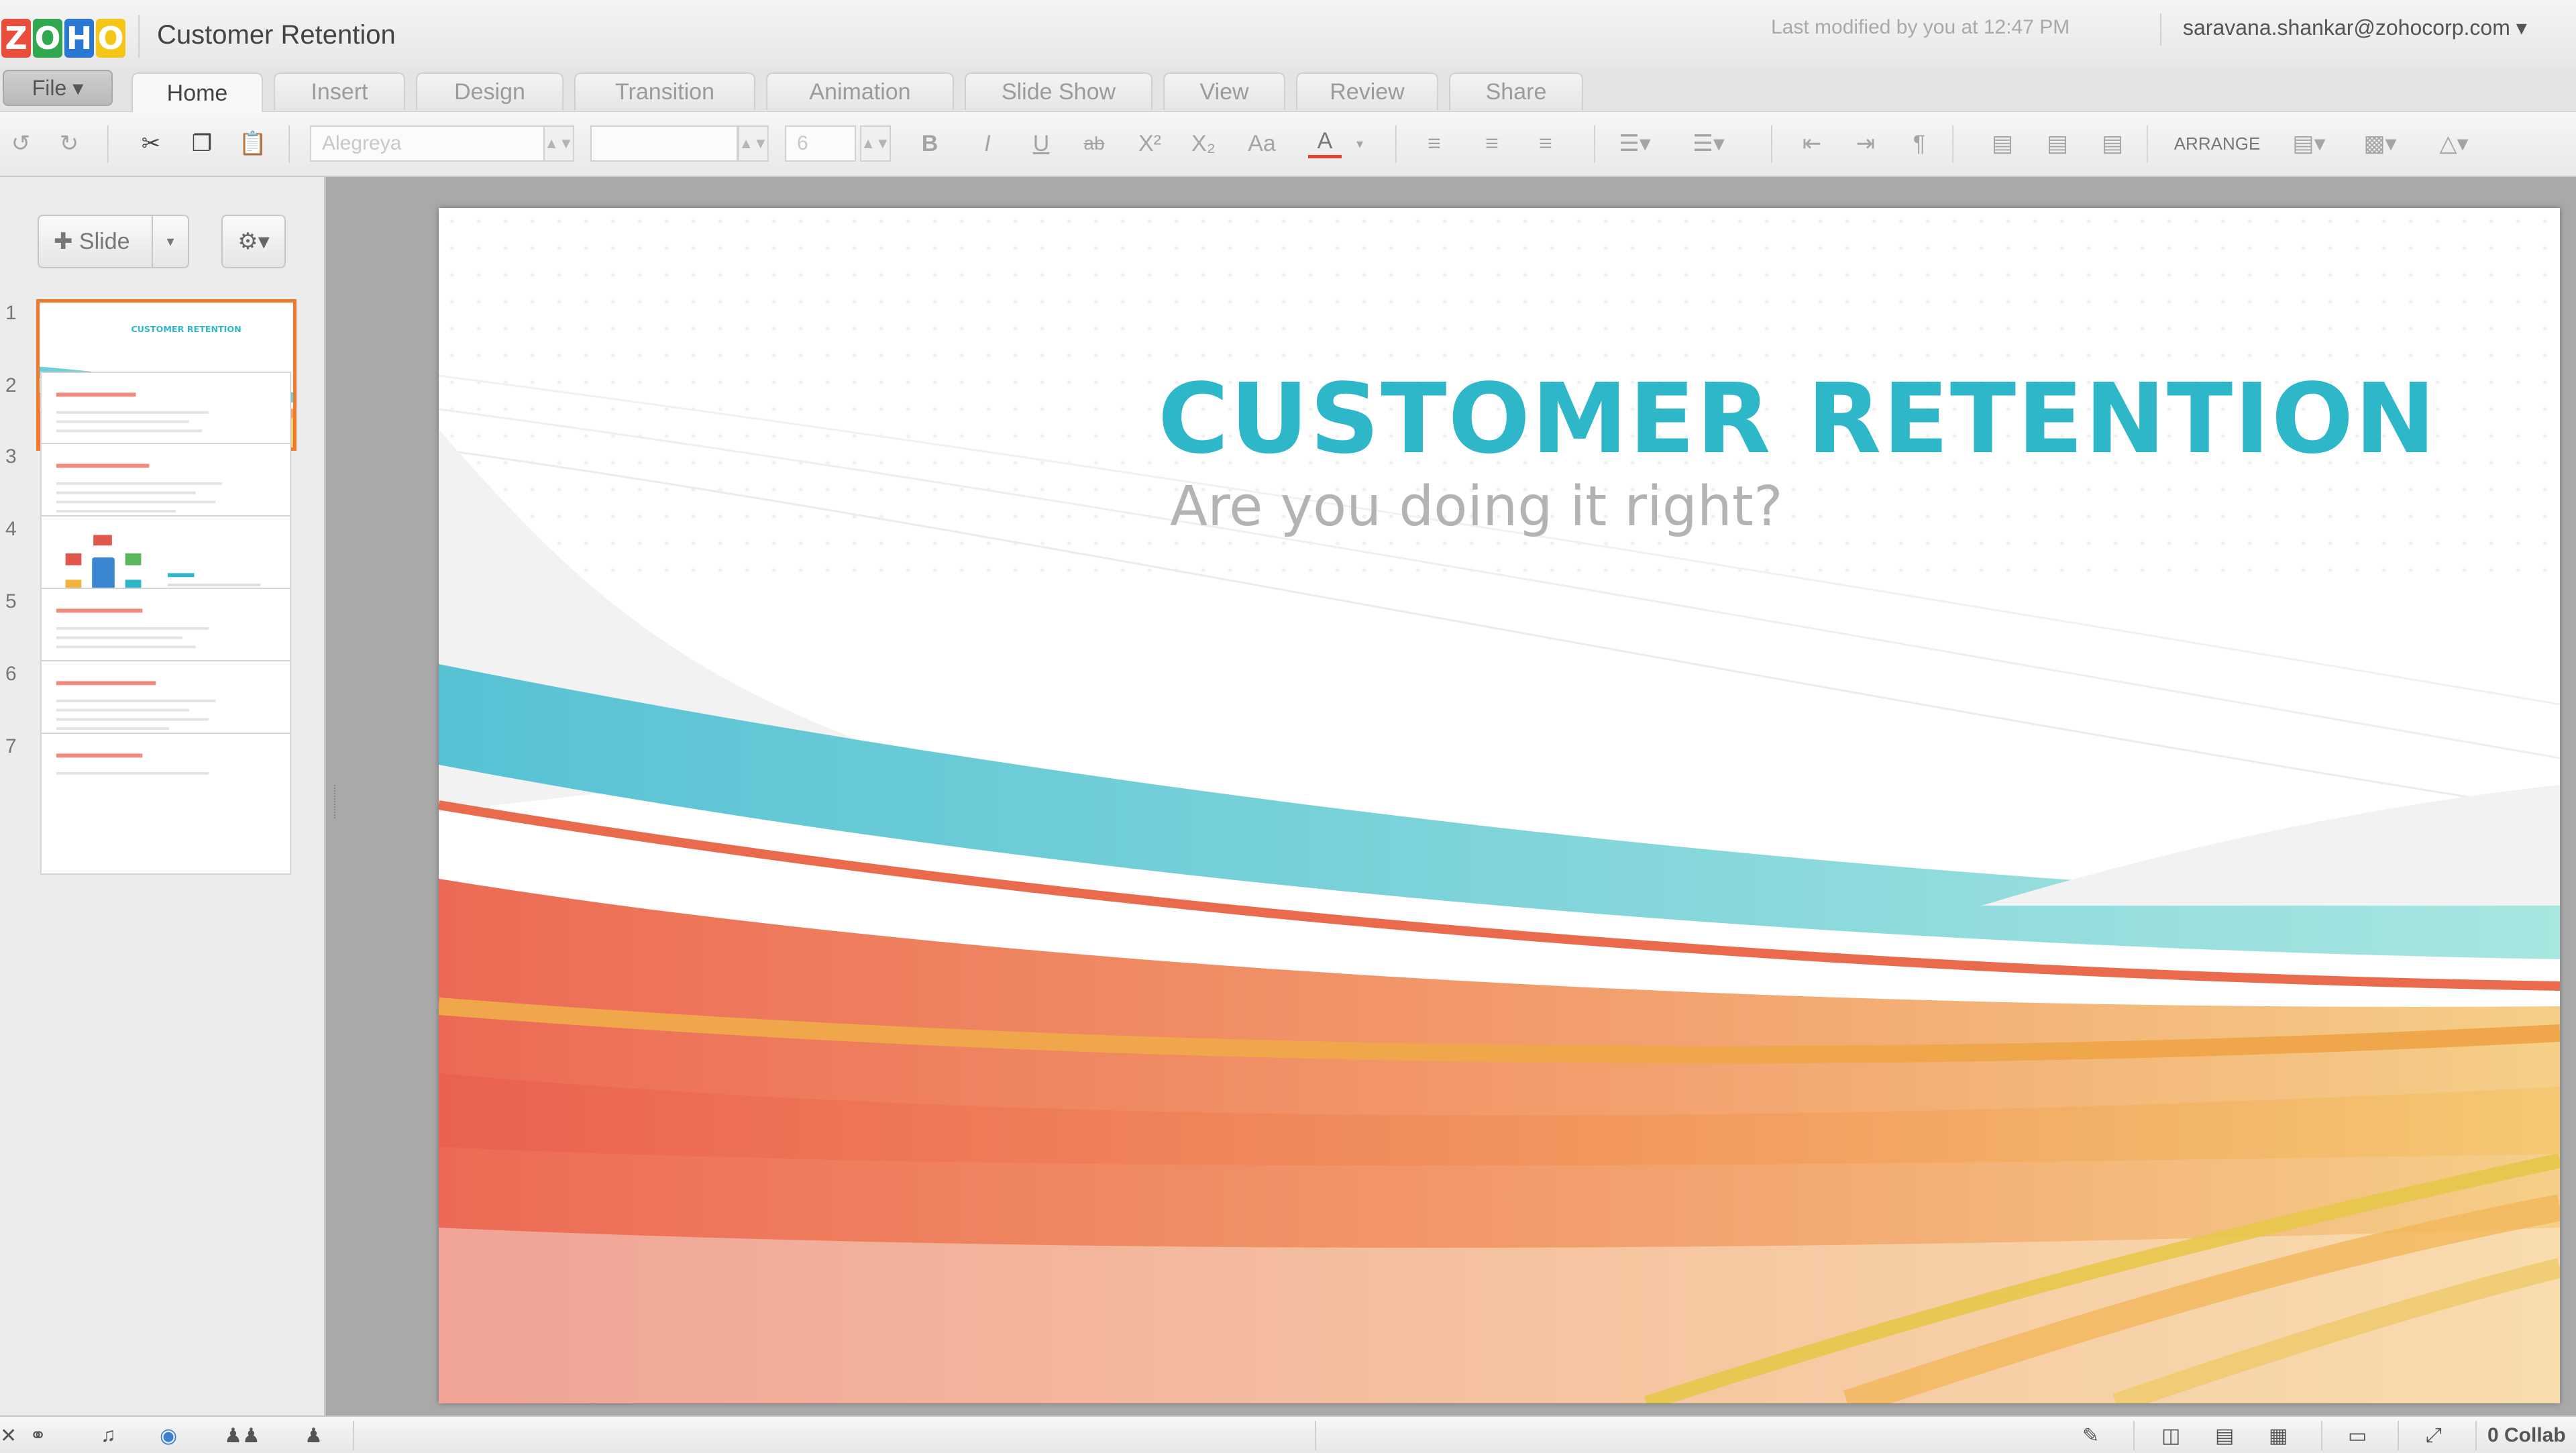 The width and height of the screenshot is (2576, 1453). Describe the element at coordinates (11, 601) in the screenshot. I see `slide-number: 5` at that location.